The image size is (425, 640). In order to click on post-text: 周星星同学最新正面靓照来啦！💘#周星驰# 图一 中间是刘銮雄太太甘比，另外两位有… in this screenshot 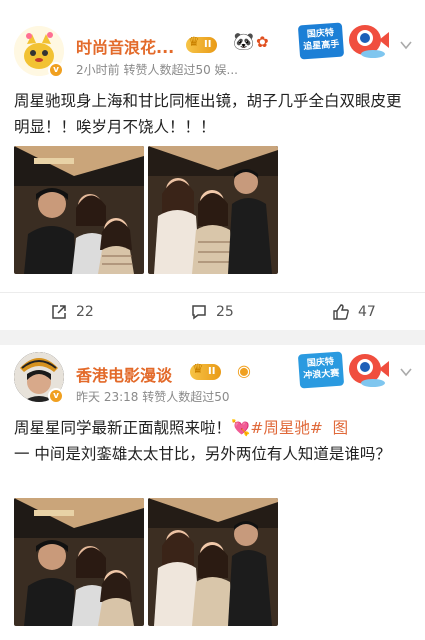, I will do `click(212, 441)`.